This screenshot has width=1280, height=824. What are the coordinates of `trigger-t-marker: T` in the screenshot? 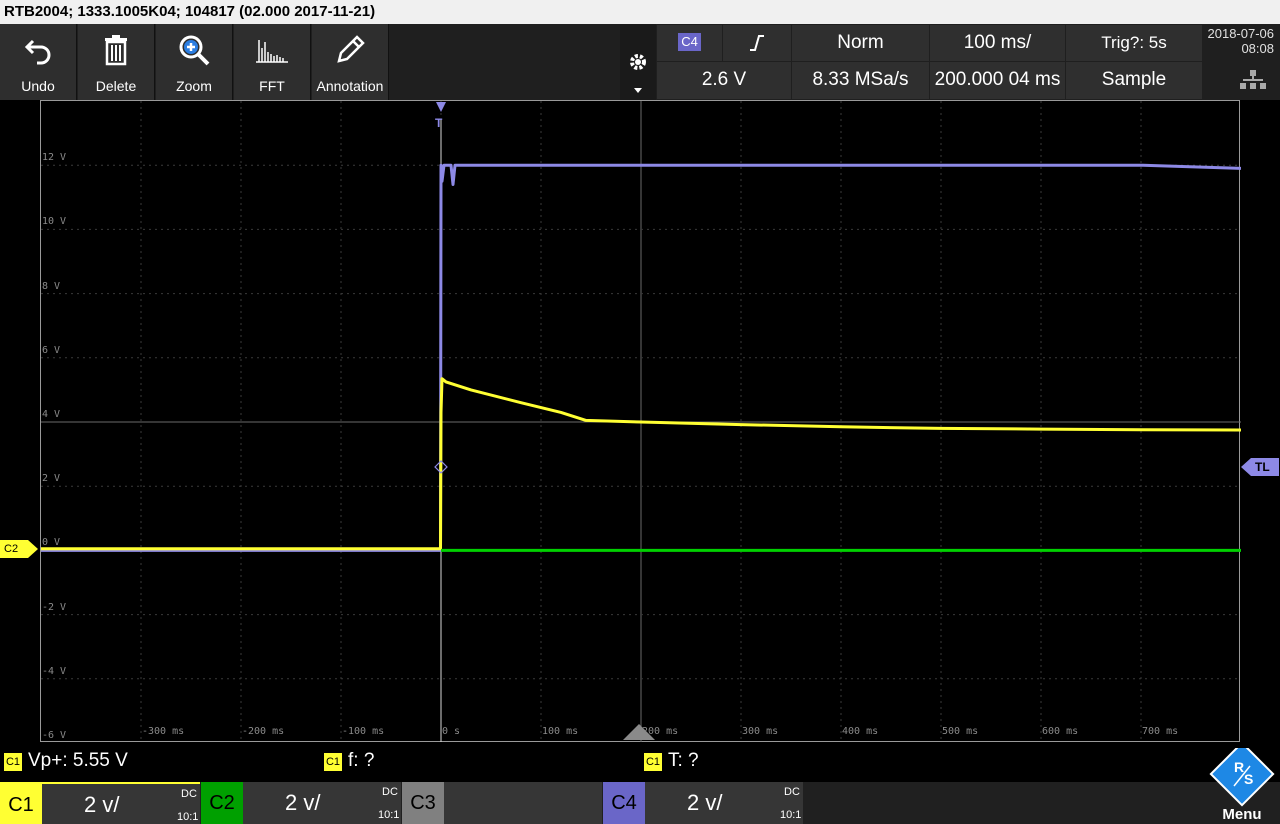 It's located at (439, 123).